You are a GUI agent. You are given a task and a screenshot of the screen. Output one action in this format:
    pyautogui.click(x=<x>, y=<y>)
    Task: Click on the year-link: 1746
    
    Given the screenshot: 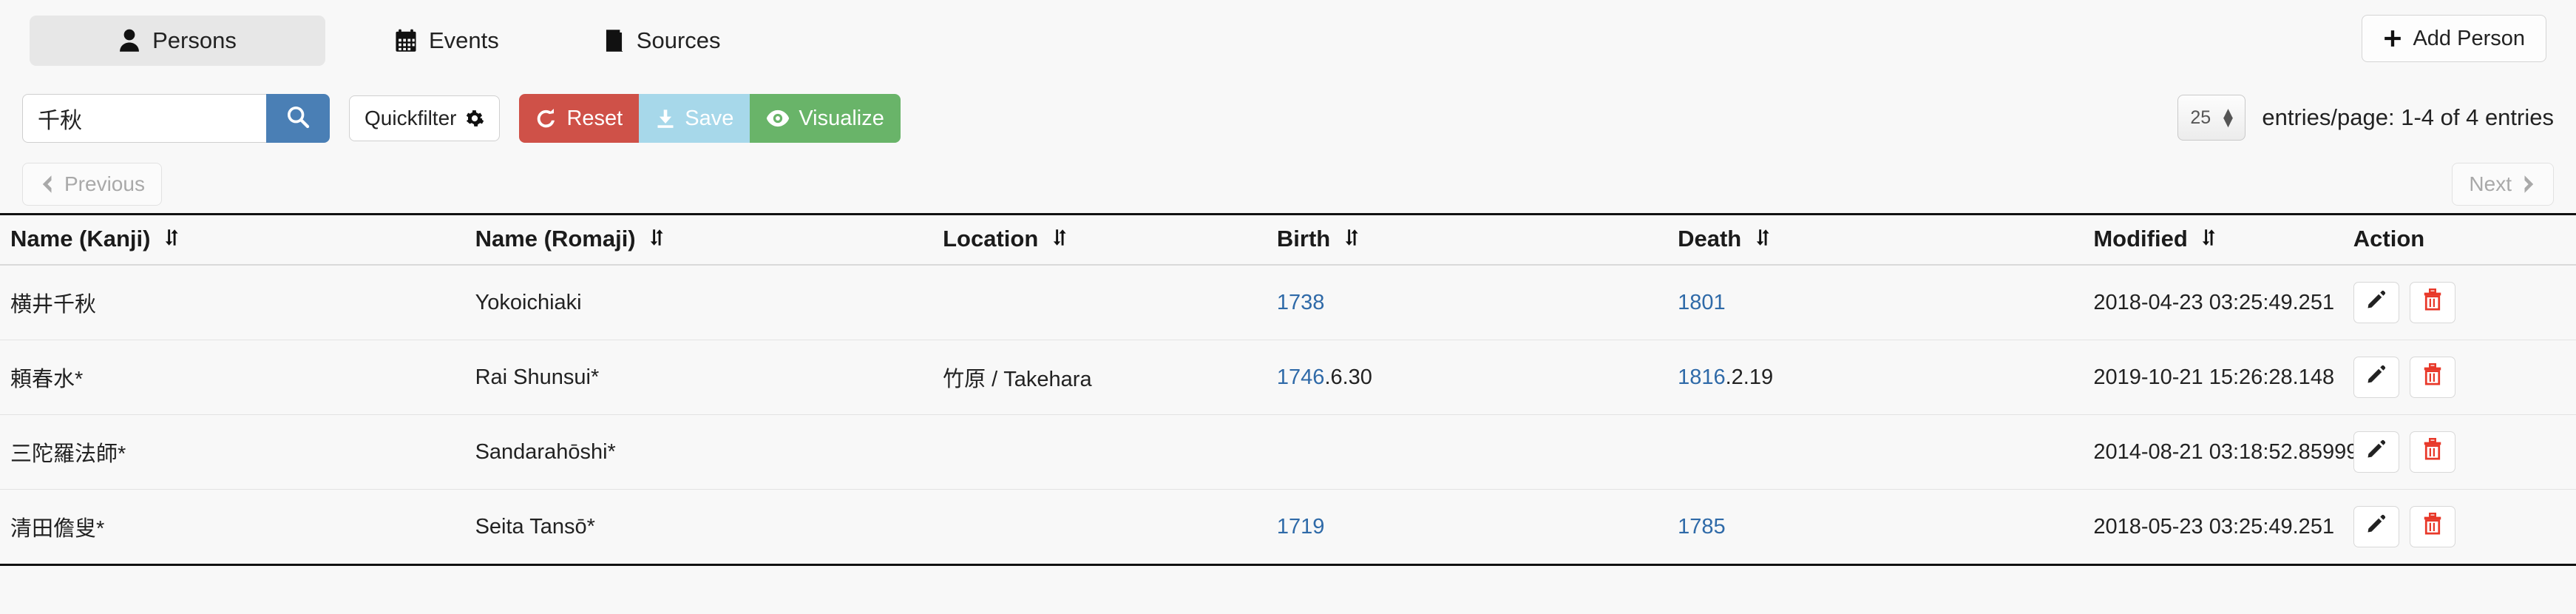 What is the action you would take?
    pyautogui.click(x=1301, y=377)
    